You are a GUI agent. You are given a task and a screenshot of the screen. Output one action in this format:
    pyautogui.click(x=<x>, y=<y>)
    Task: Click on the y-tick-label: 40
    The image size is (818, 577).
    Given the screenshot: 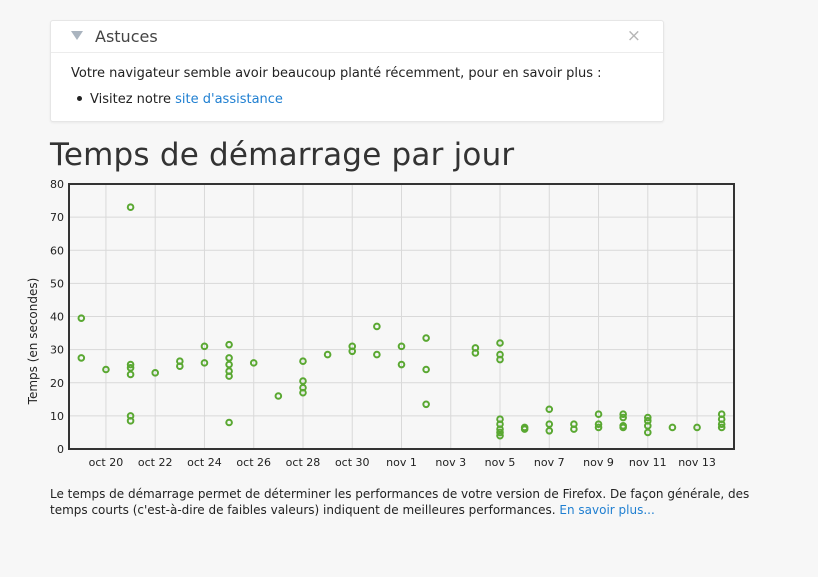 What is the action you would take?
    pyautogui.click(x=57, y=317)
    